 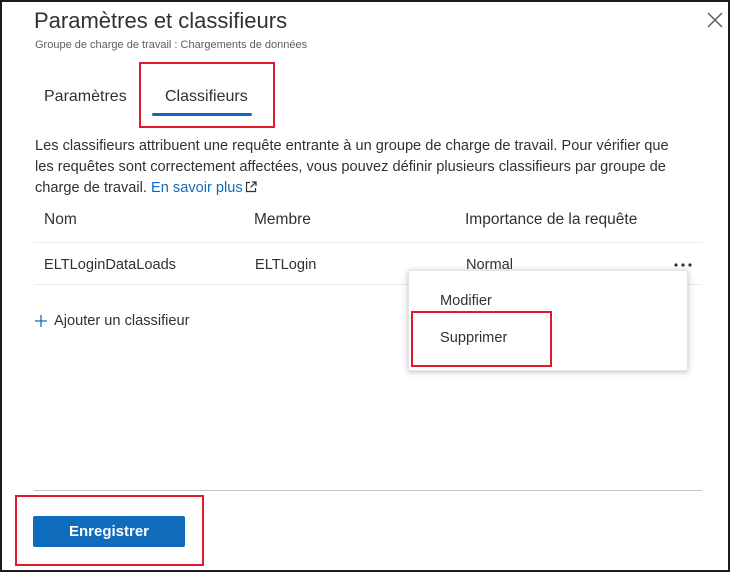 What do you see at coordinates (60, 219) in the screenshot?
I see `column-header-name: Nom` at bounding box center [60, 219].